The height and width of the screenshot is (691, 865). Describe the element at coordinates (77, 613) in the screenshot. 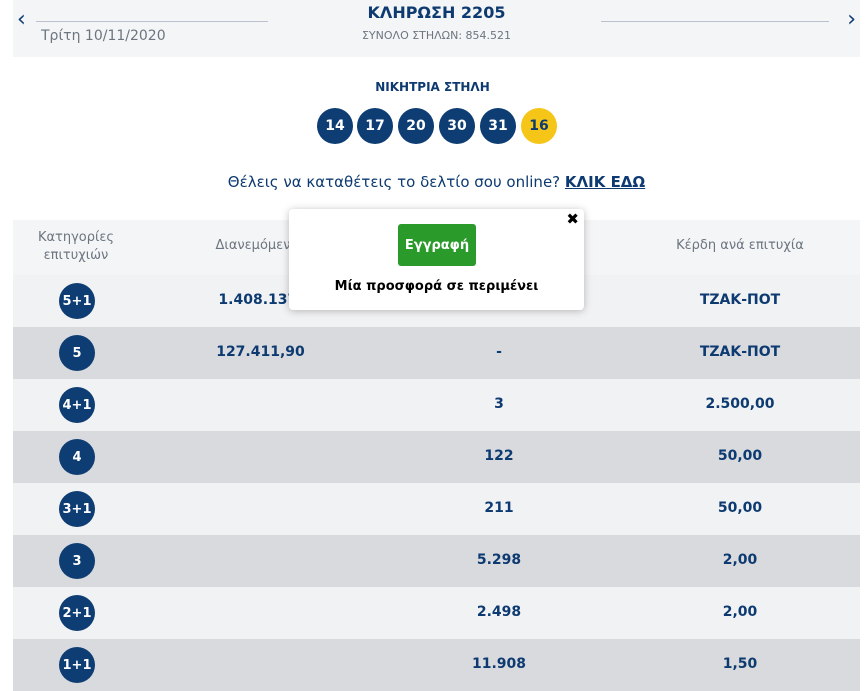

I see `category-badge: 2+1` at that location.